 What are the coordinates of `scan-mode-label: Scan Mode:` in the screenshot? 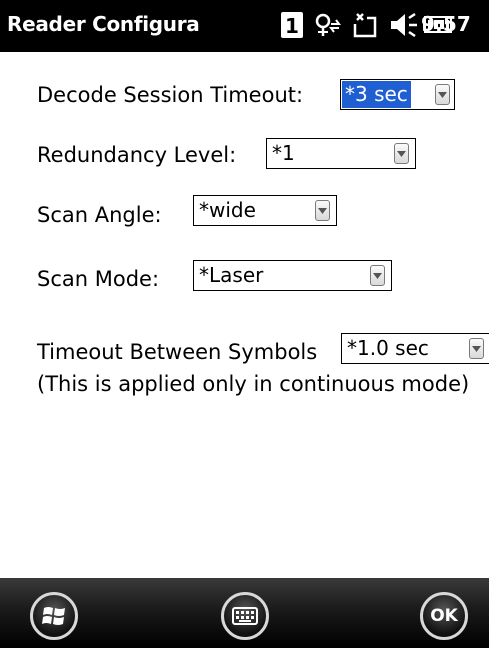 It's located at (98, 279).